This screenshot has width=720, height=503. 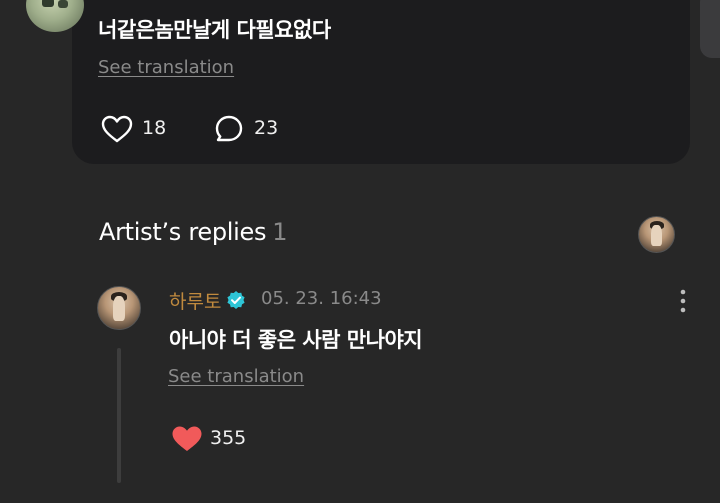 I want to click on more-vertical-icon, so click(x=683, y=301).